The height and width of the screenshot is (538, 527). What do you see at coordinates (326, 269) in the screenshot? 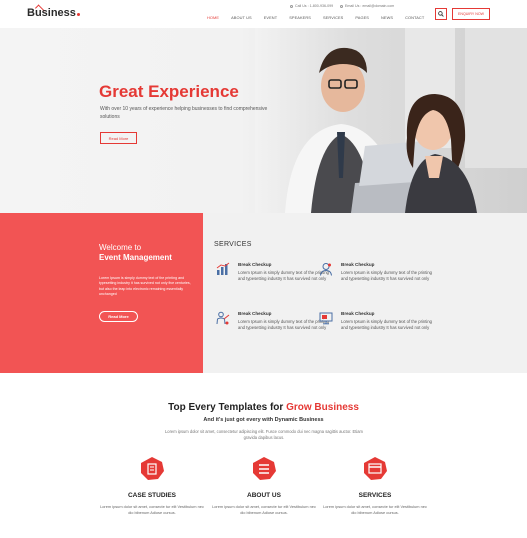
I see `person-icon` at bounding box center [326, 269].